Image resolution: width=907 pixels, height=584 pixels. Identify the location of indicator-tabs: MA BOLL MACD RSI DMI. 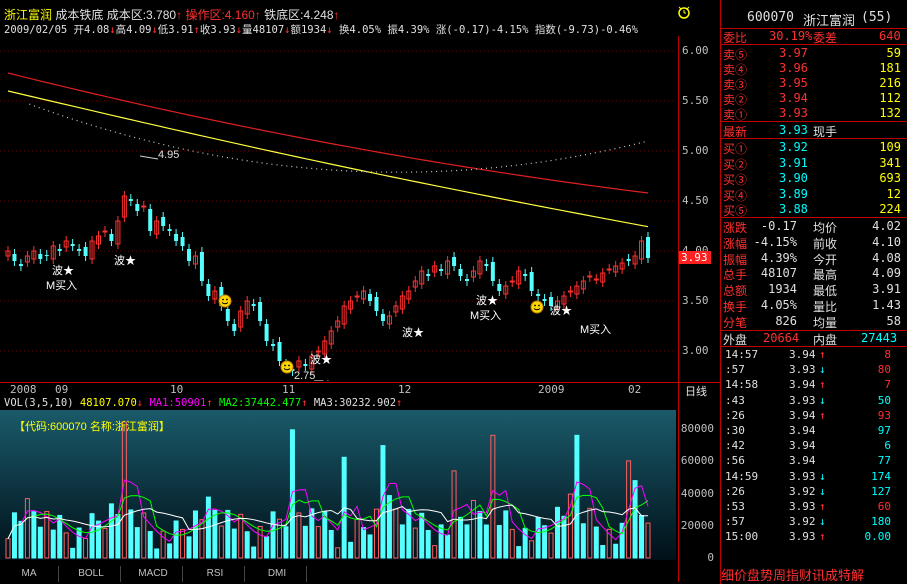
(360, 575).